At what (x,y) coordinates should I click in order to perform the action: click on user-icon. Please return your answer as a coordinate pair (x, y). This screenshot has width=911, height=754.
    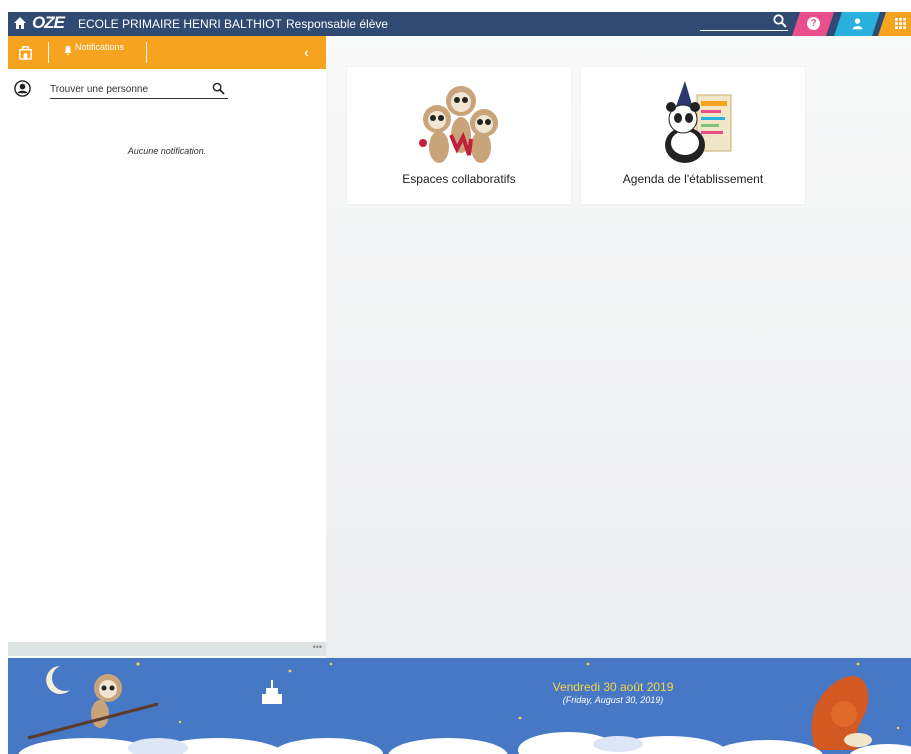
    Looking at the image, I should click on (857, 23).